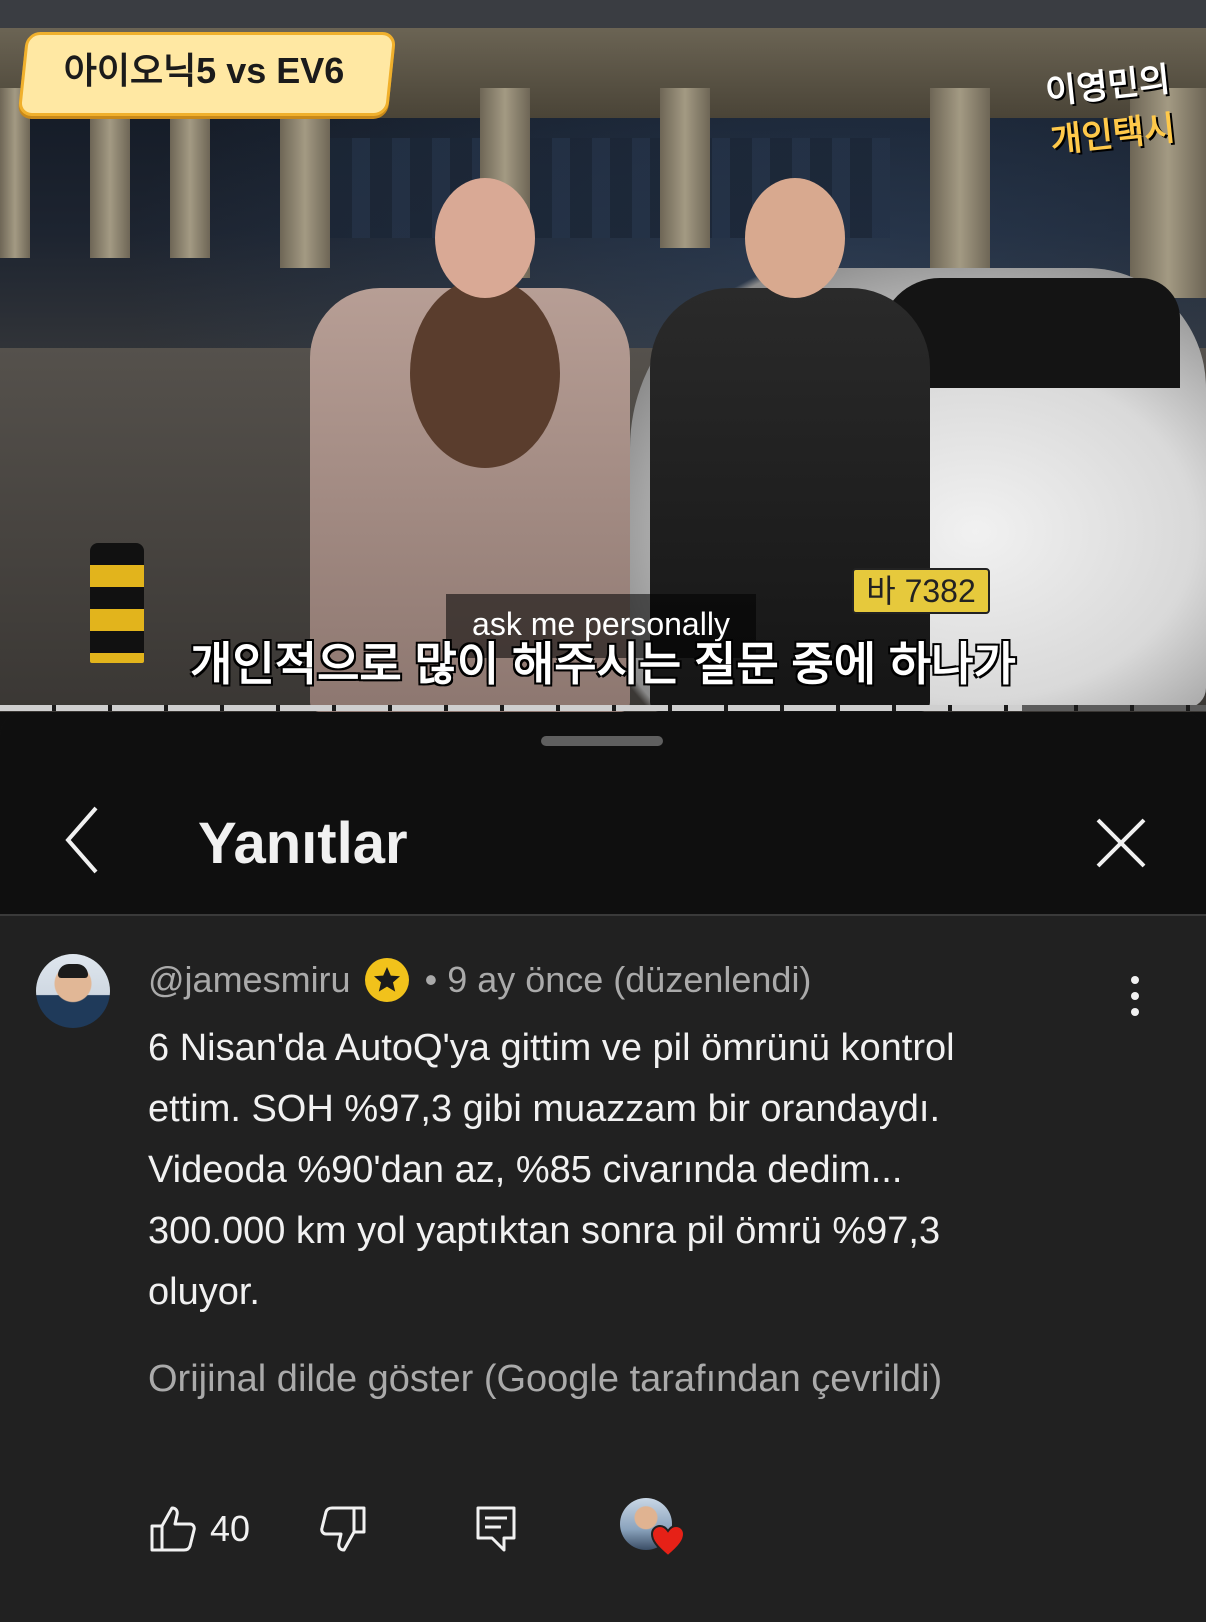 The height and width of the screenshot is (1622, 1206). I want to click on close-icon, so click(1121, 843).